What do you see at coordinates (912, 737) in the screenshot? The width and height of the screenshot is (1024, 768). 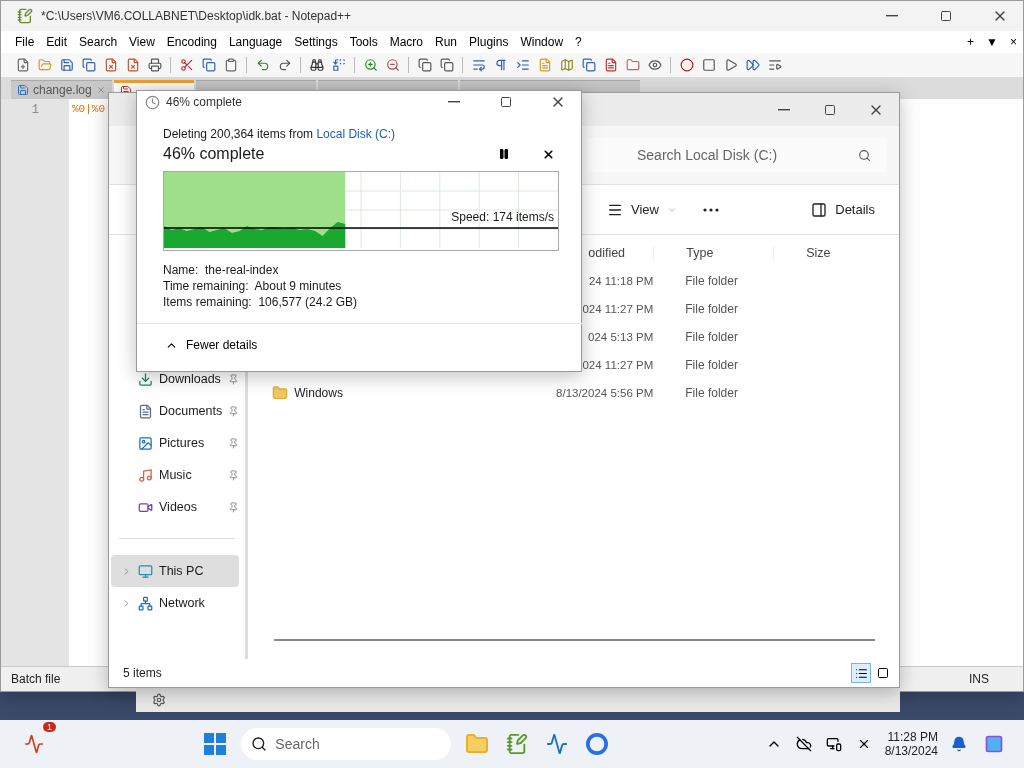 I see `clock-time: 11:28 PM` at bounding box center [912, 737].